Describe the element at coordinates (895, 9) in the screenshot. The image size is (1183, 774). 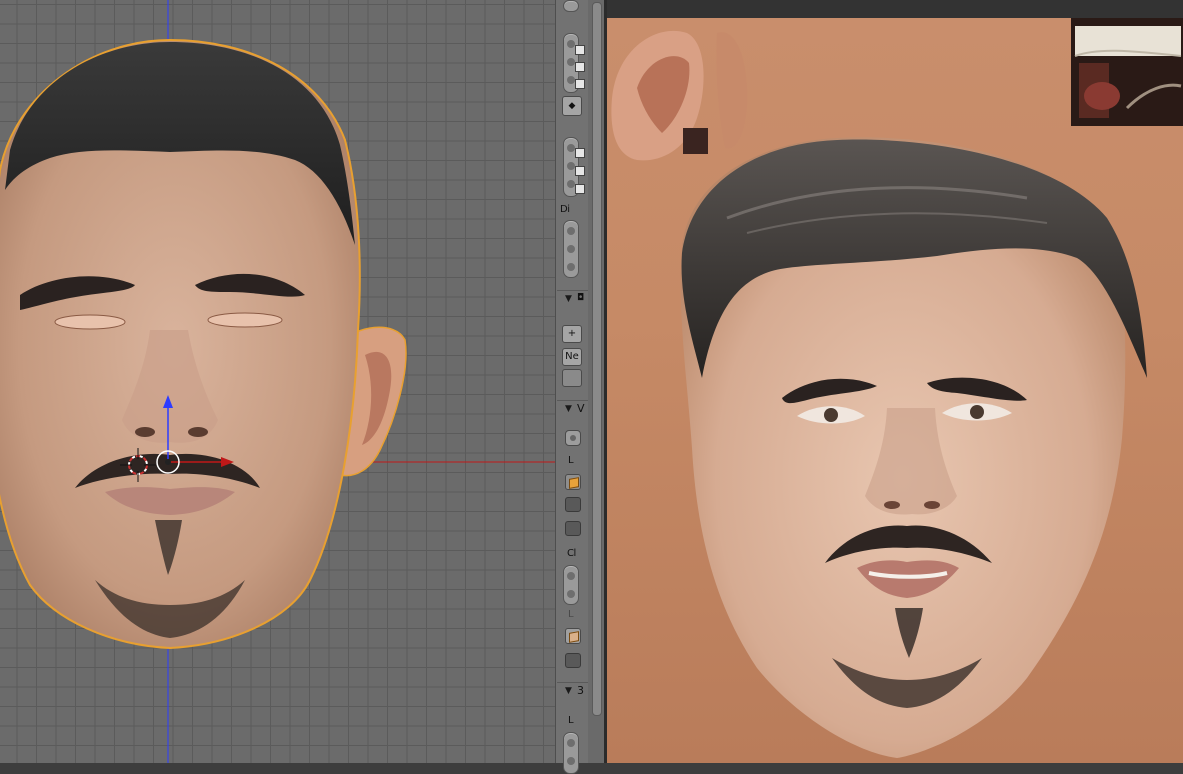
I see `image-editor-header` at that location.